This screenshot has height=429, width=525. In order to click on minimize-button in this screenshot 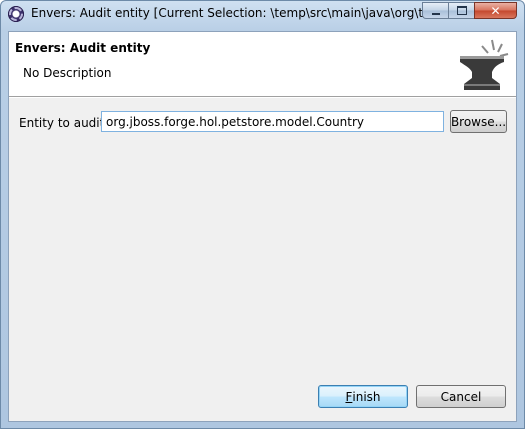, I will do `click(435, 10)`.